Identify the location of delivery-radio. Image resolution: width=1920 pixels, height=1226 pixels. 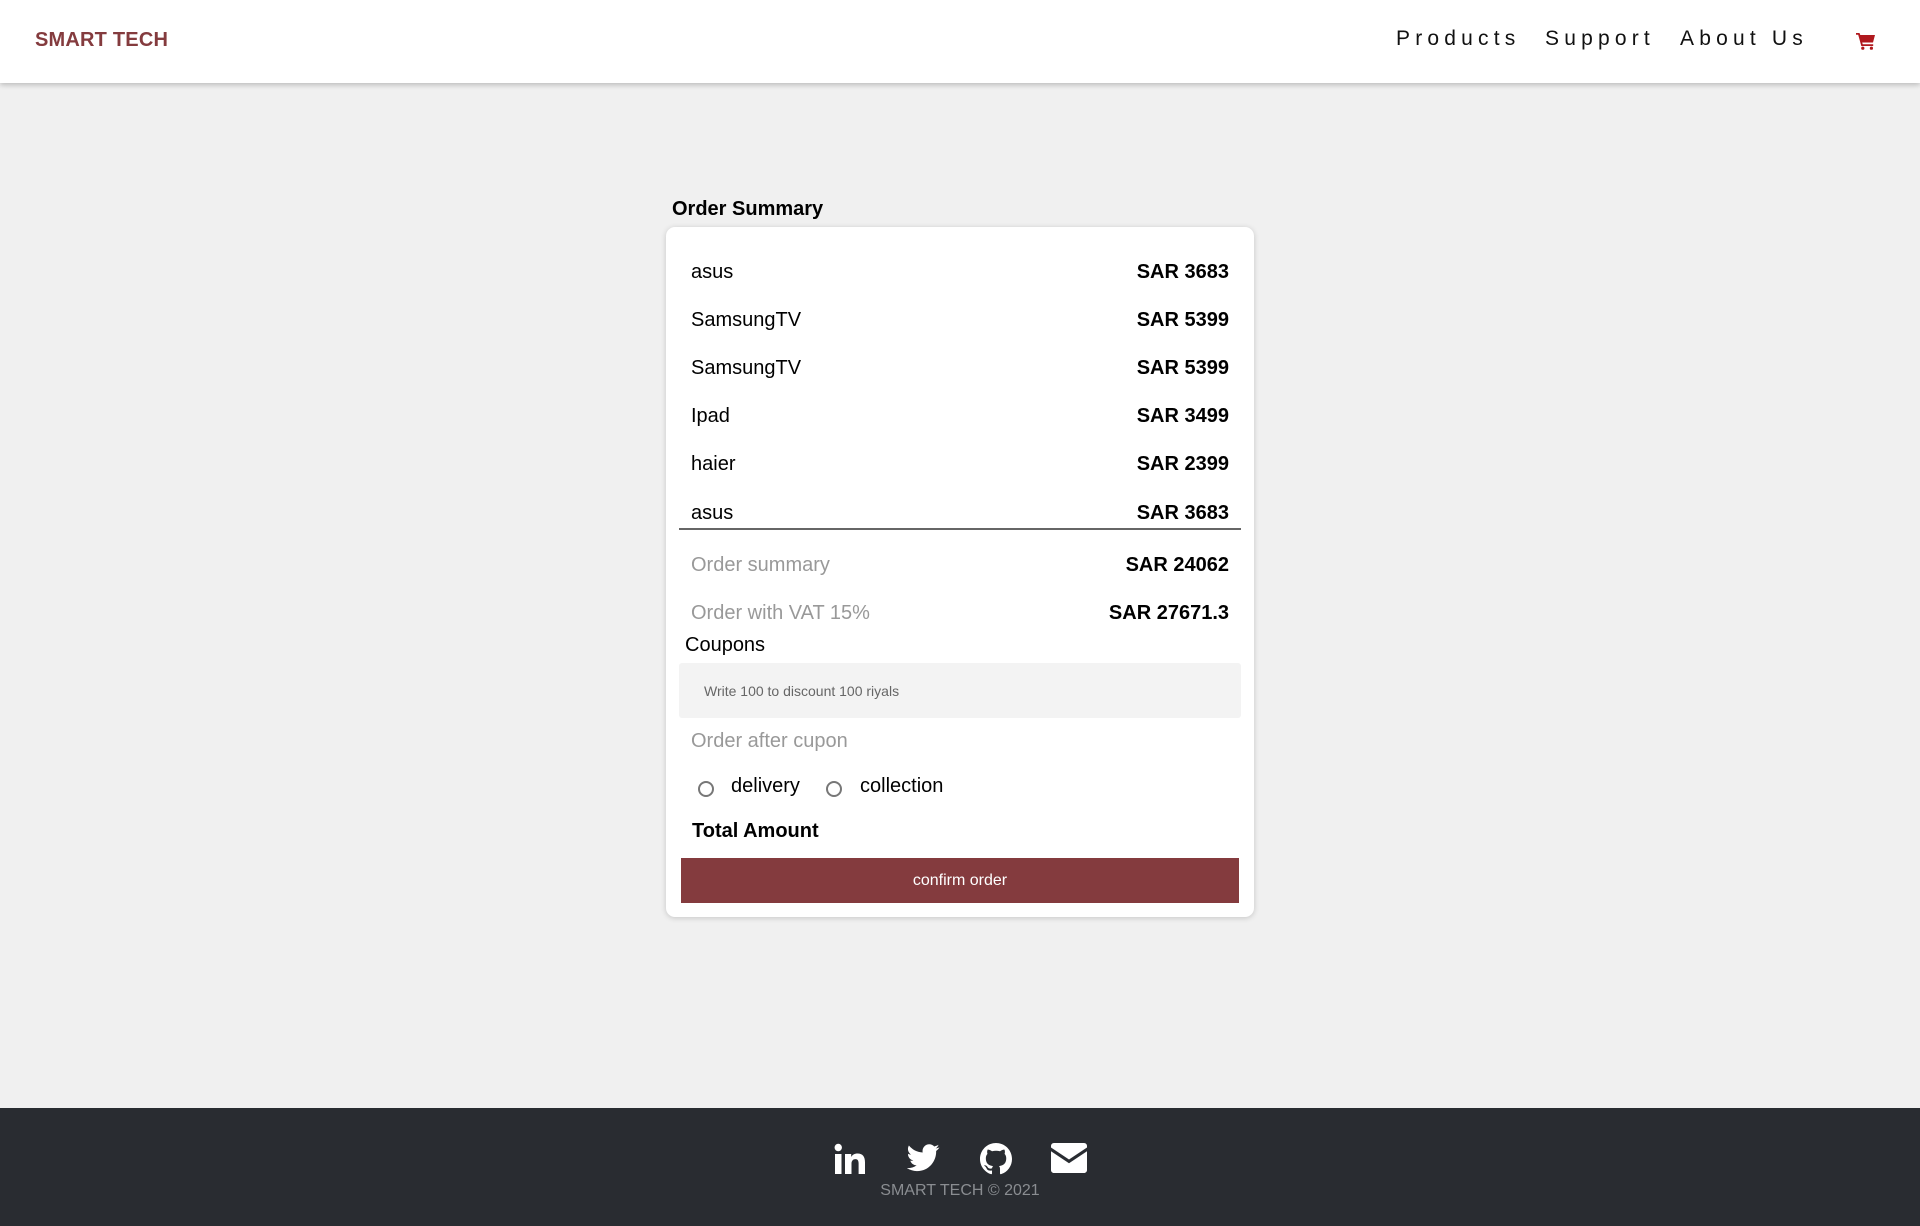
(706, 789).